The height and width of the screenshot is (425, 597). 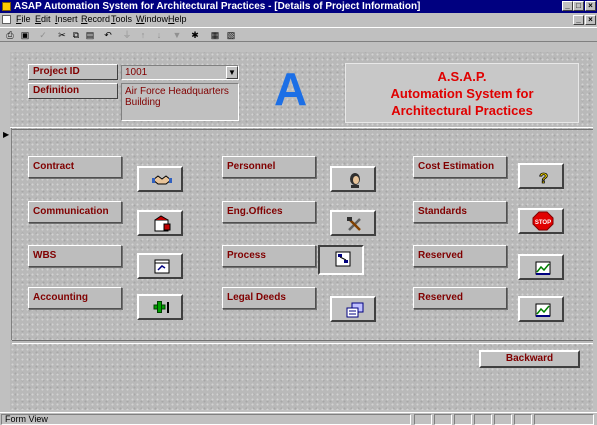 I want to click on contract-button, so click(x=160, y=179).